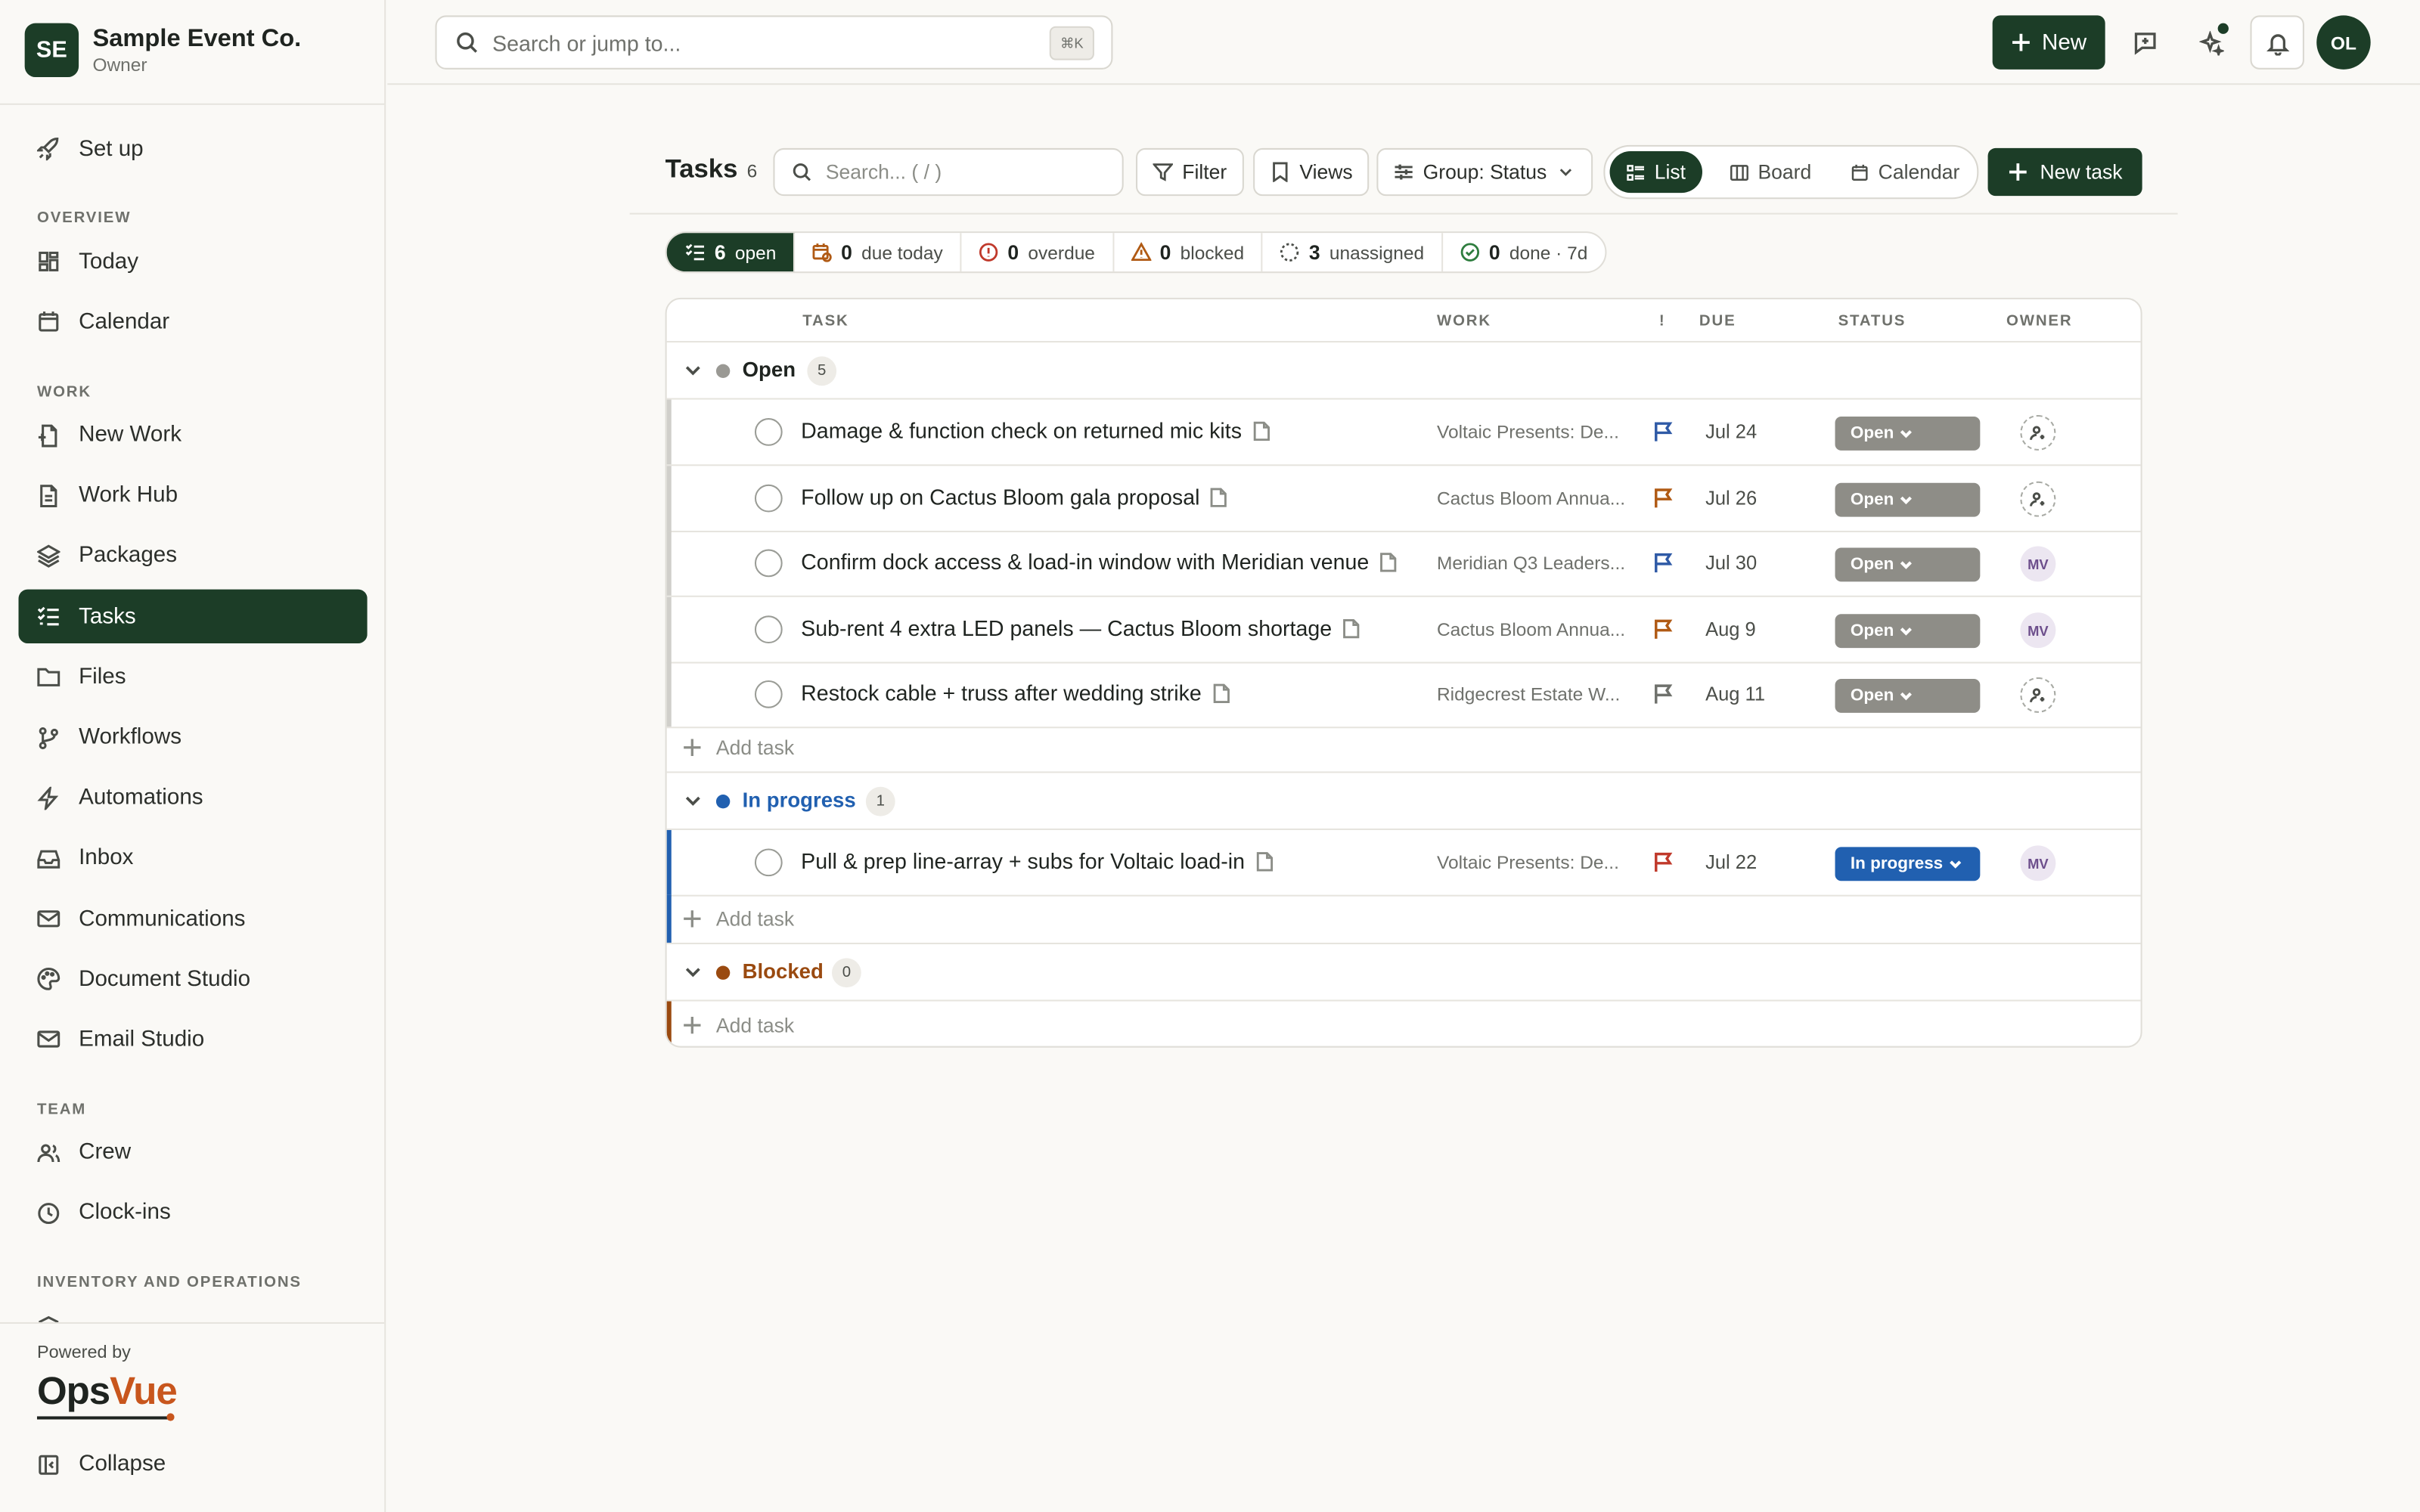 The image size is (2420, 1512). What do you see at coordinates (2064, 172) in the screenshot?
I see `new-task-button: New task` at bounding box center [2064, 172].